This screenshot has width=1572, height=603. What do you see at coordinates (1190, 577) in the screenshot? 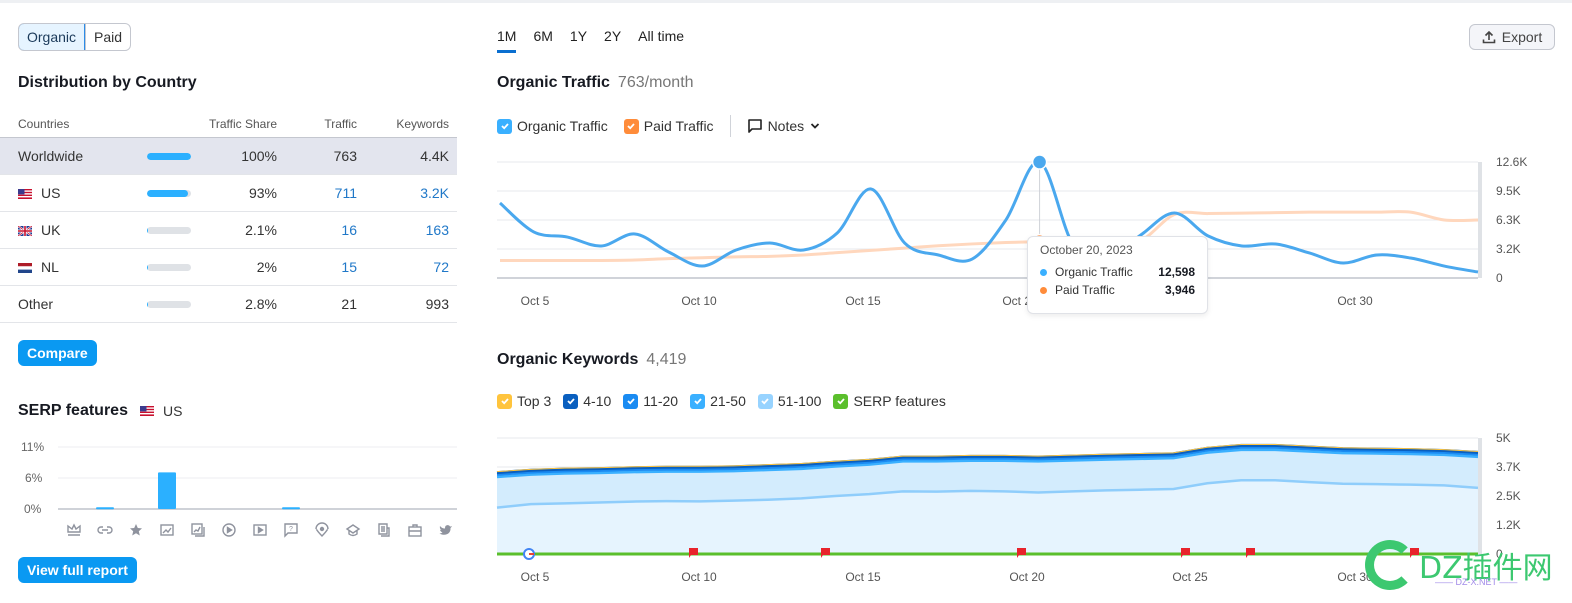
I see `keywords-x-tick: Oct 25` at bounding box center [1190, 577].